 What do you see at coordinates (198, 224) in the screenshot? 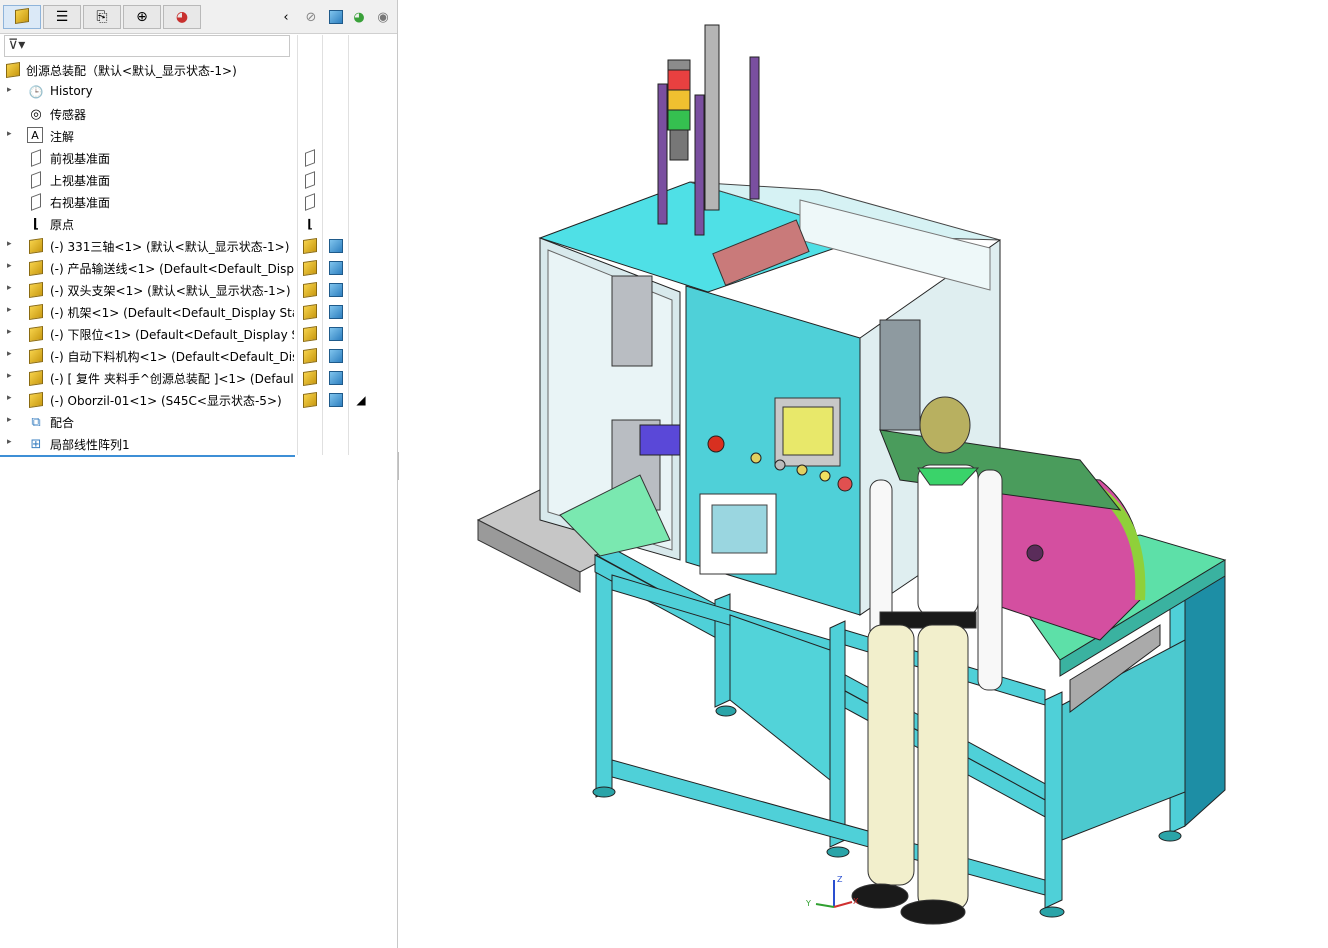
I see `tree-item: ⌊ 原点 ⌊` at bounding box center [198, 224].